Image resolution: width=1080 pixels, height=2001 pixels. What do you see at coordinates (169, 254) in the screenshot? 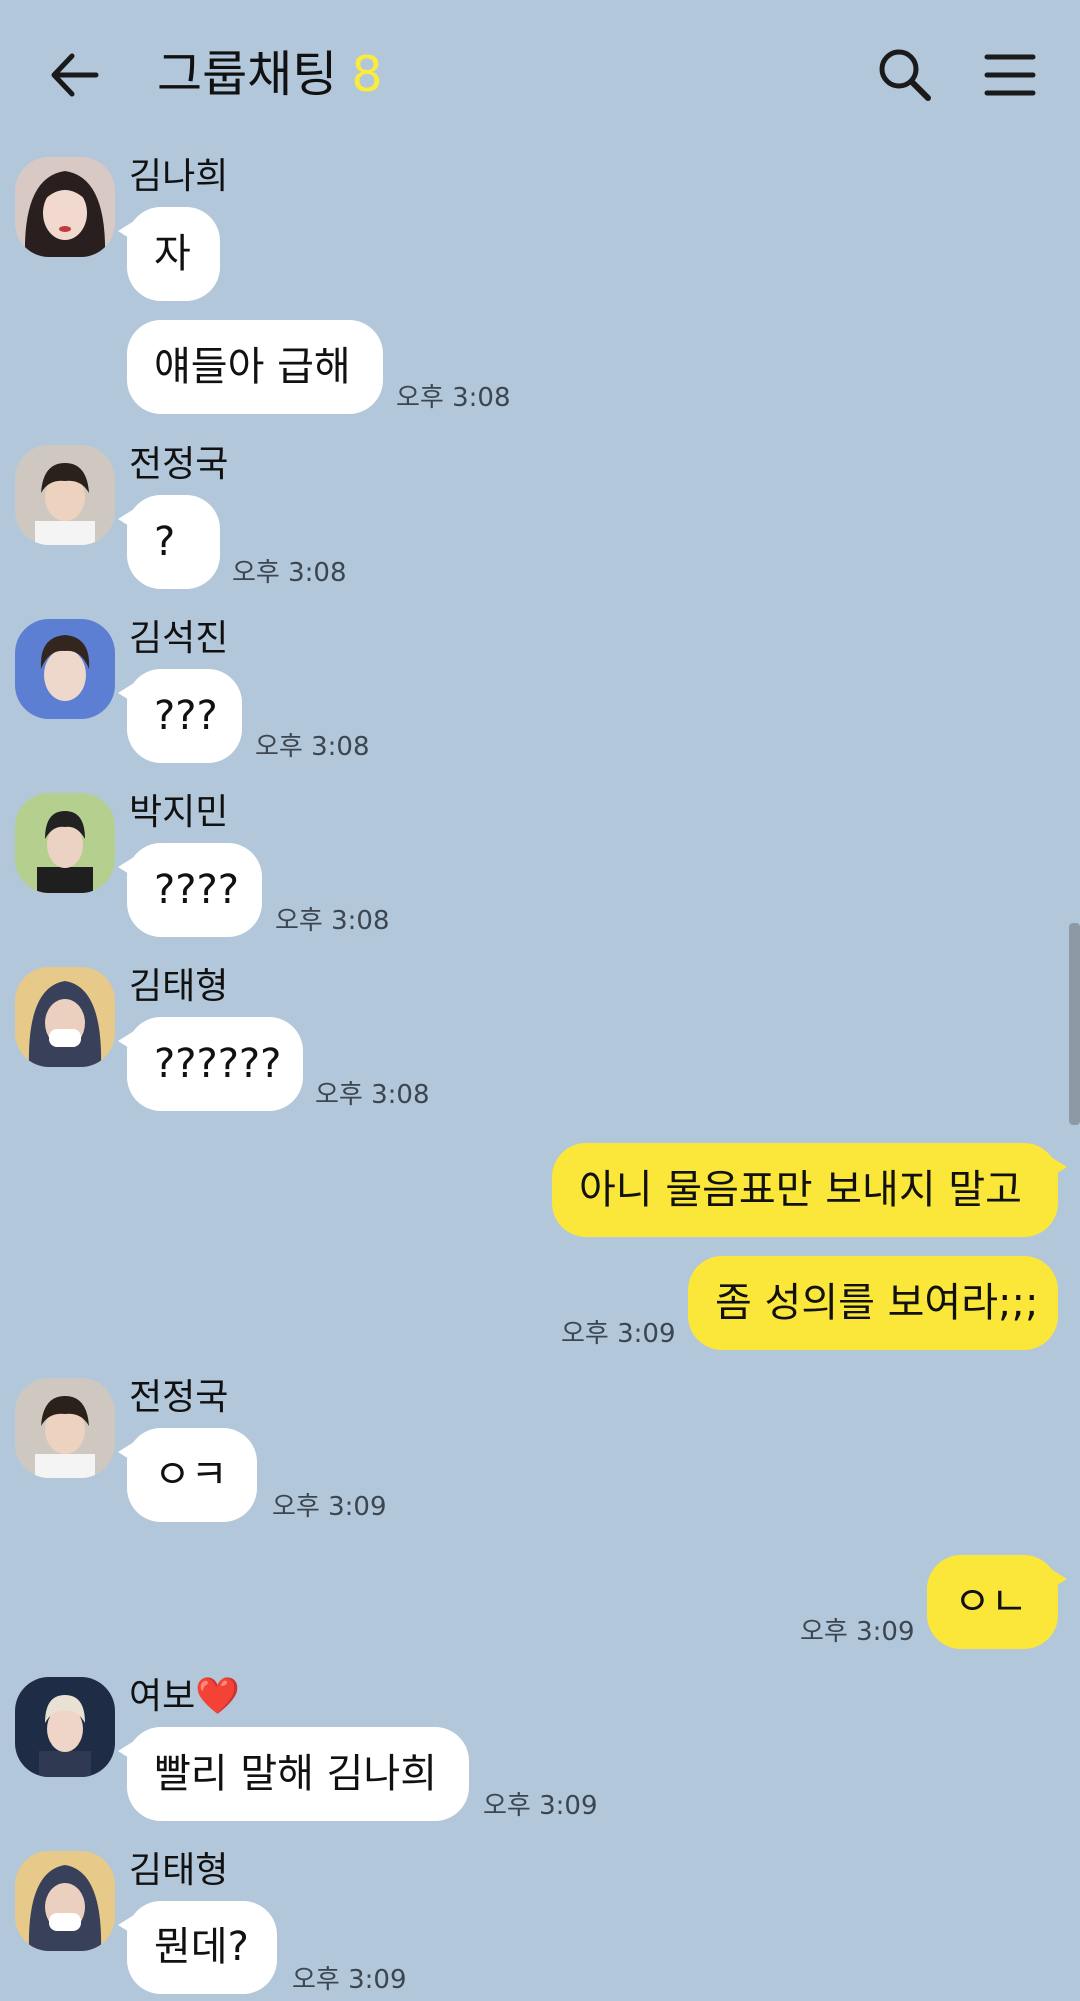
I see `message-bubble: 자` at bounding box center [169, 254].